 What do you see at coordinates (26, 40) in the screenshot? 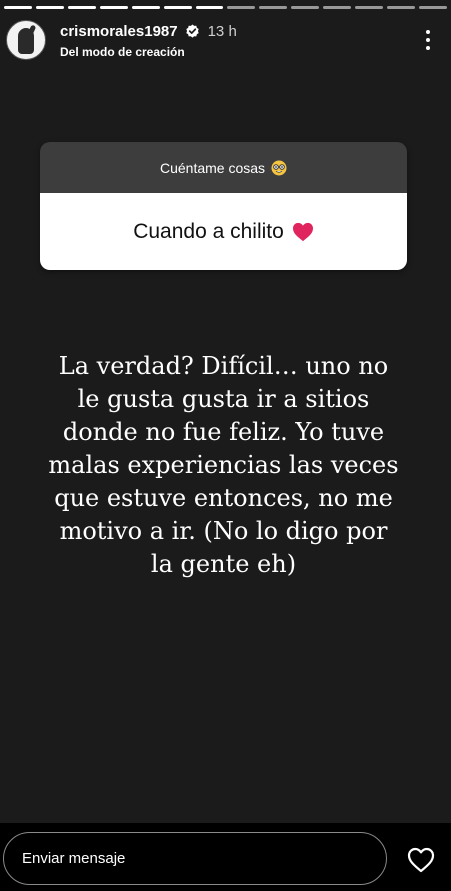
I see `avatar` at bounding box center [26, 40].